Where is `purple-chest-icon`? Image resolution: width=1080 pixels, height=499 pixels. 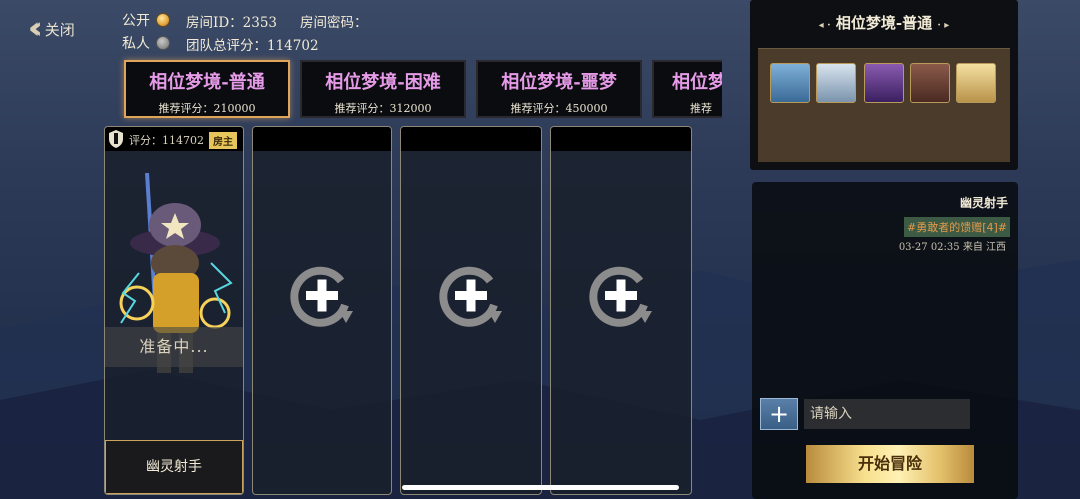
purple-chest-icon is located at coordinates (884, 83).